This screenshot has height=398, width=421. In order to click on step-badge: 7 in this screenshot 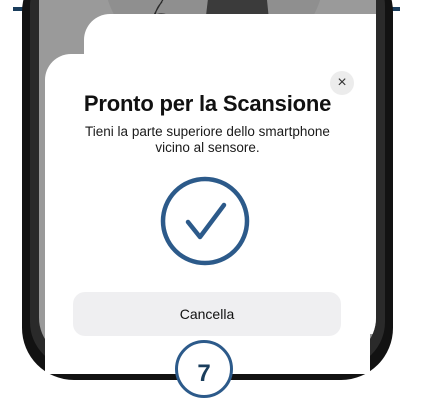, I will do `click(204, 369)`.